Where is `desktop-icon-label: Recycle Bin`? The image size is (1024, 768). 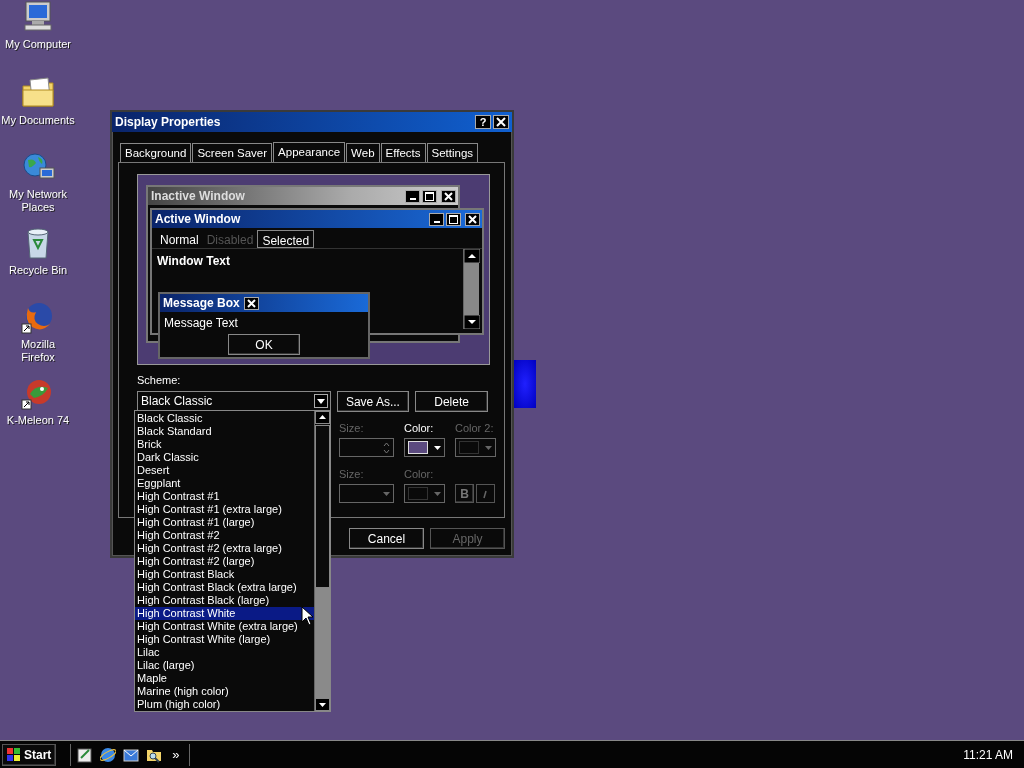 desktop-icon-label: Recycle Bin is located at coordinates (38, 270).